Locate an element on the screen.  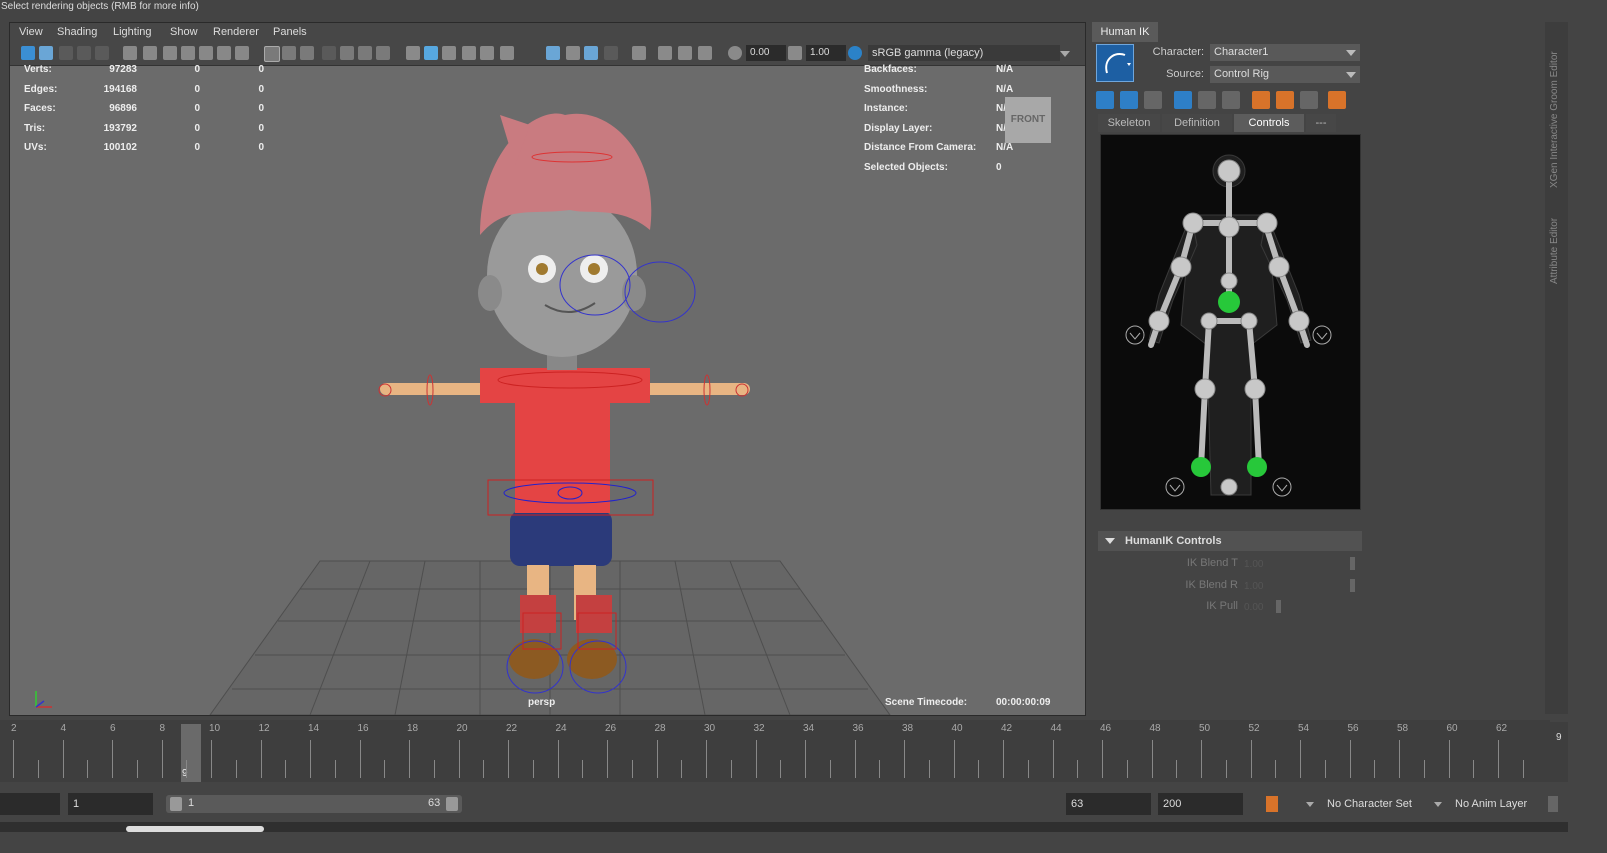
select-tool-icon is located at coordinates (639, 53).